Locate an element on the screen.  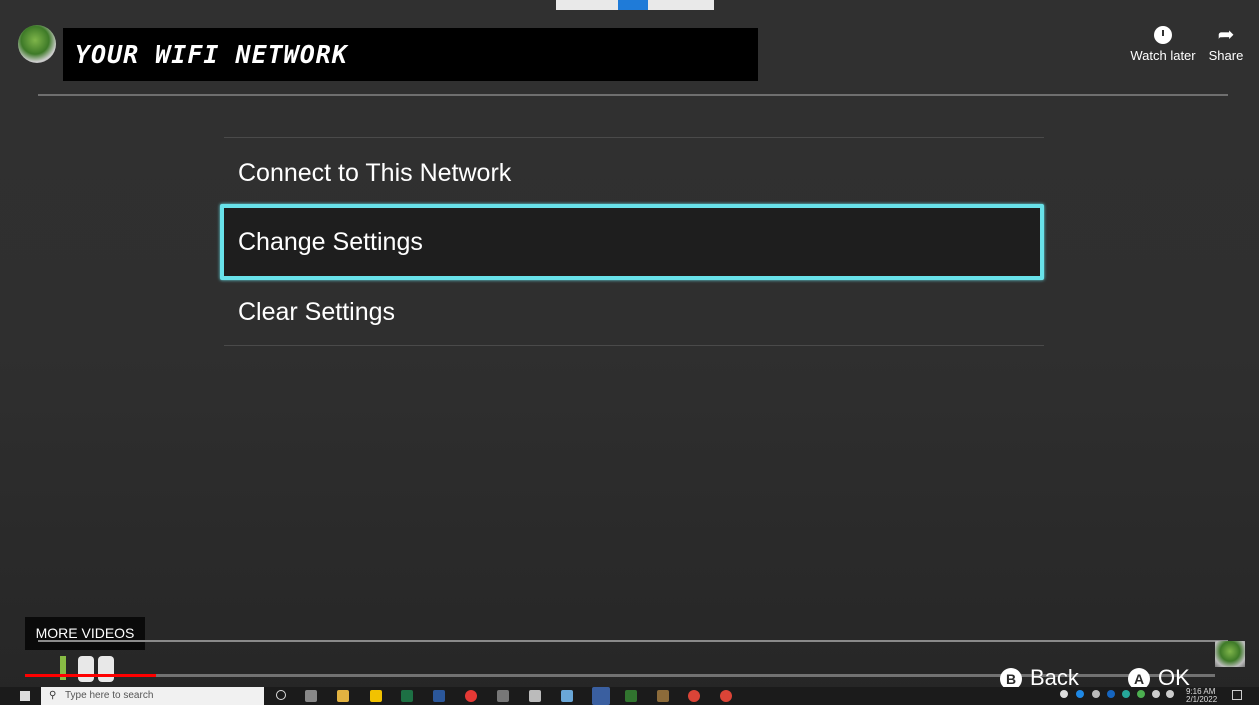
app-gray-icon is located at coordinates (503, 696).